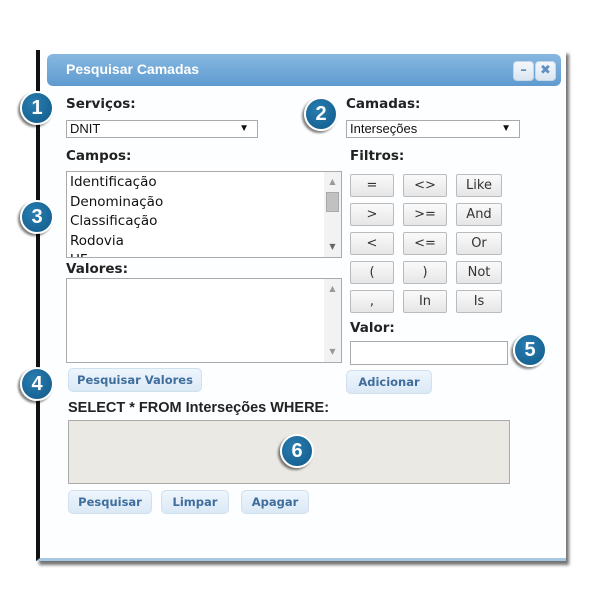 This screenshot has width=605, height=605. What do you see at coordinates (135, 380) in the screenshot?
I see `search-values-button: Pesquisar Valores` at bounding box center [135, 380].